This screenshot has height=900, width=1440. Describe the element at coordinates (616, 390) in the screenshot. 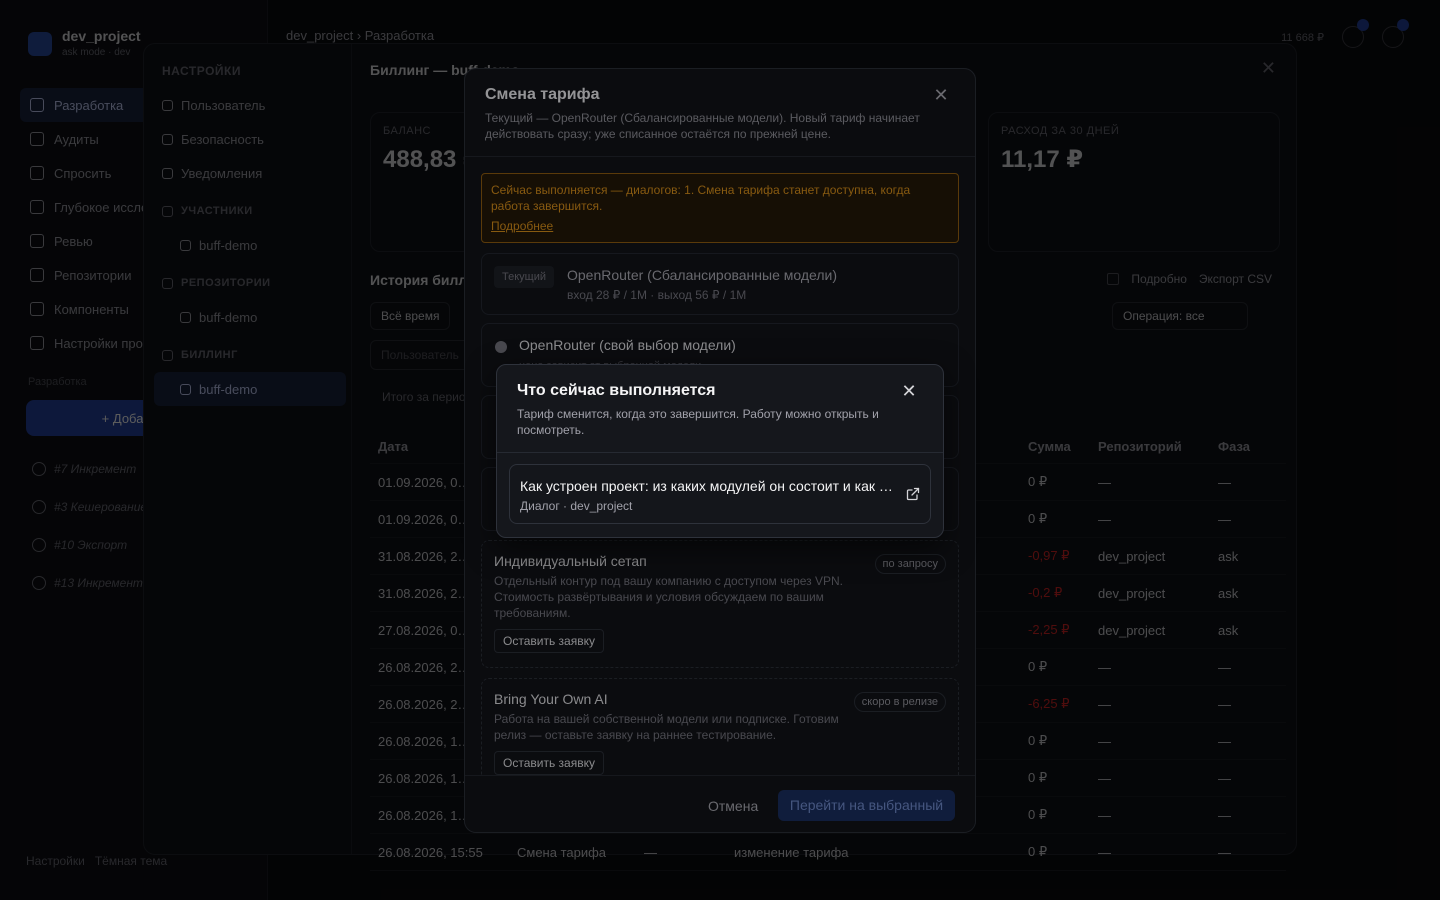

I see `running-dialog-title: Что сейчас выполняется` at that location.